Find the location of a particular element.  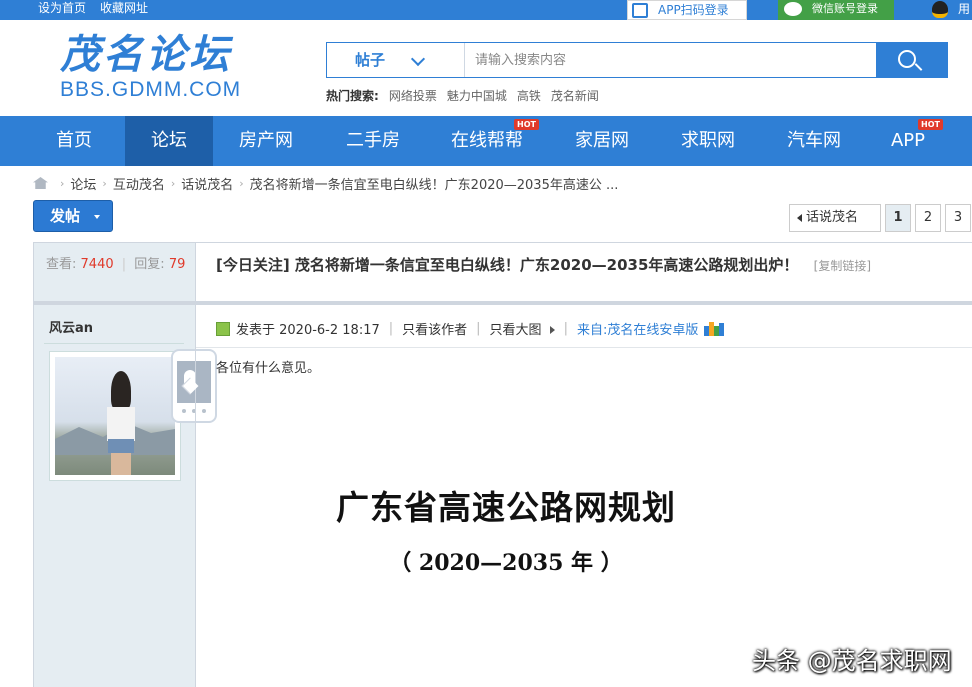

wechat-login-button: 微信账号登录 is located at coordinates (836, 10).